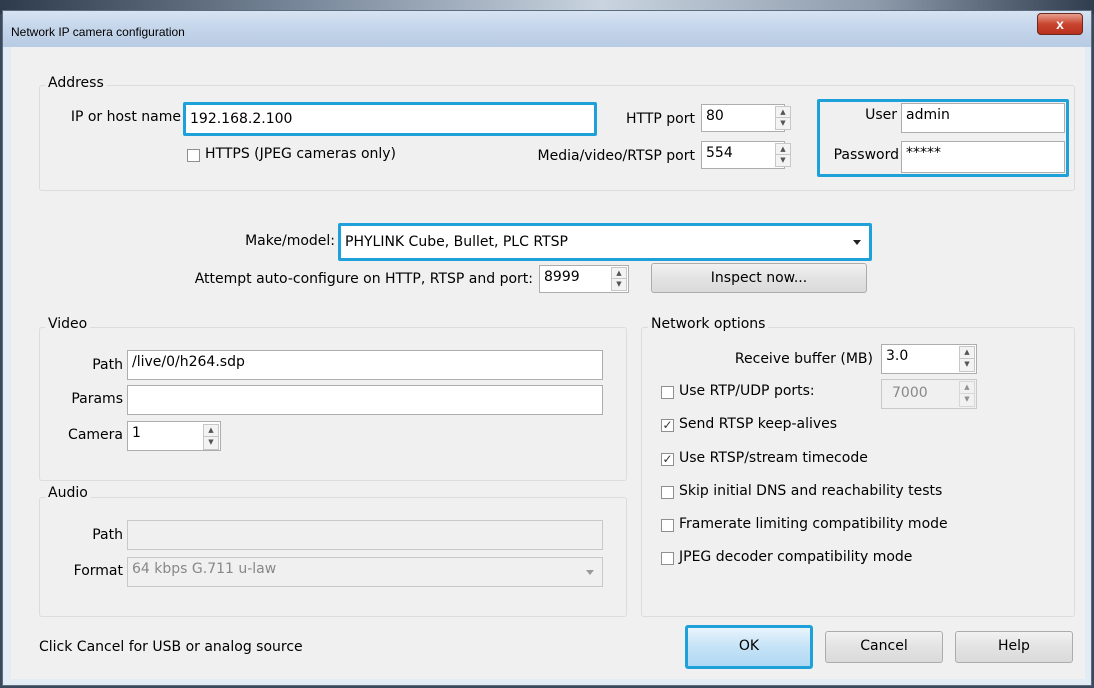 Image resolution: width=1094 pixels, height=688 pixels. Describe the element at coordinates (983, 118) in the screenshot. I see `user-input: admin` at that location.